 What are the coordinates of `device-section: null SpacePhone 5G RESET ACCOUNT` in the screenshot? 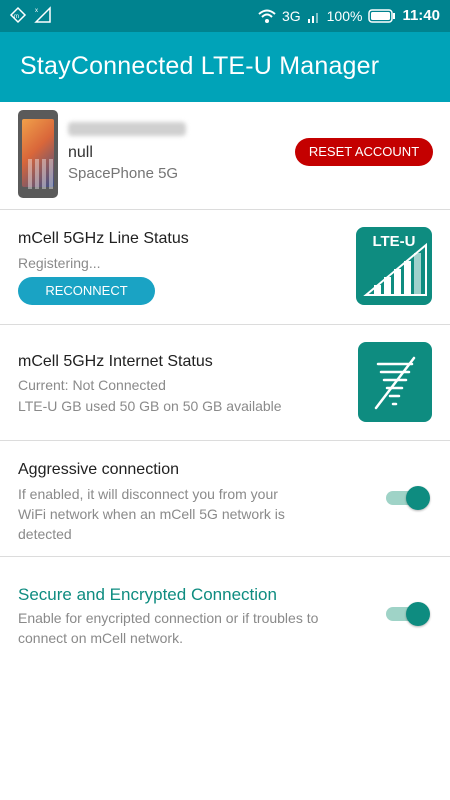 It's located at (225, 156).